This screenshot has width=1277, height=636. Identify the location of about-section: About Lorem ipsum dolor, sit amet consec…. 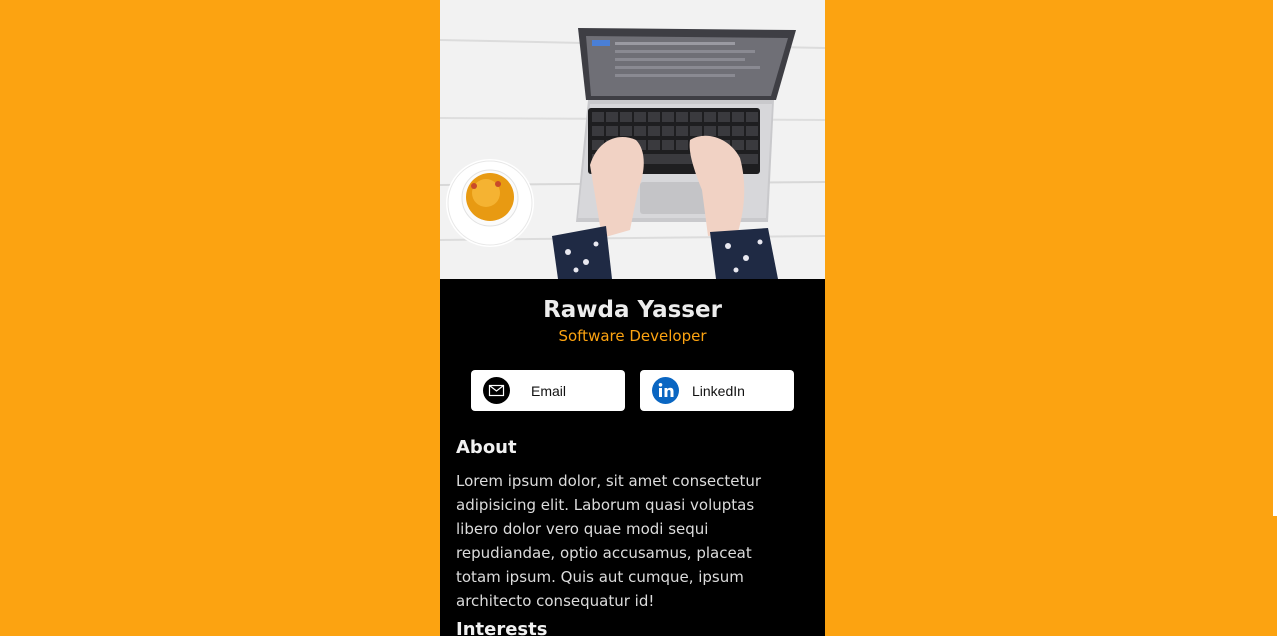
(633, 524).